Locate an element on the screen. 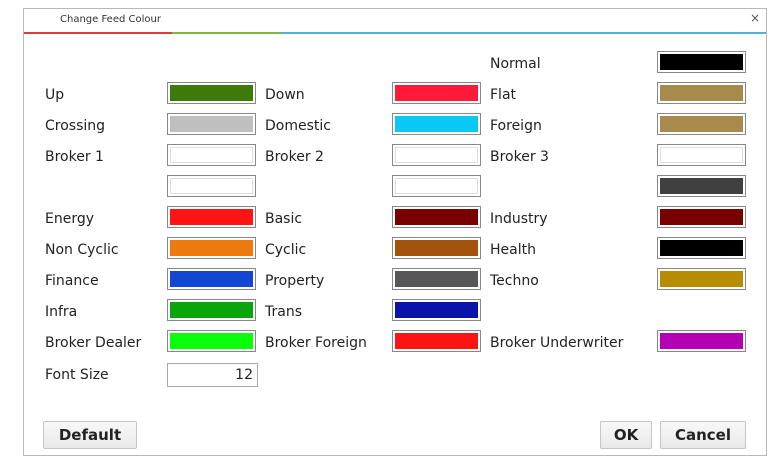 The width and height of the screenshot is (772, 460). swatch-broker-dealer is located at coordinates (211, 341).